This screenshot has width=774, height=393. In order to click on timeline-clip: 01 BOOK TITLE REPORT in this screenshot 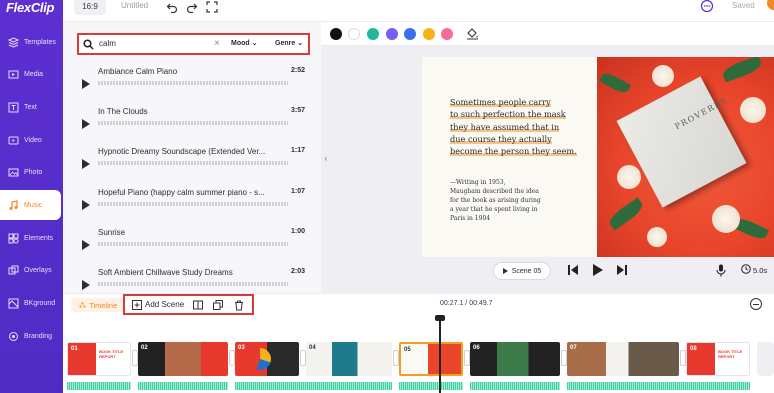, I will do `click(99, 359)`.